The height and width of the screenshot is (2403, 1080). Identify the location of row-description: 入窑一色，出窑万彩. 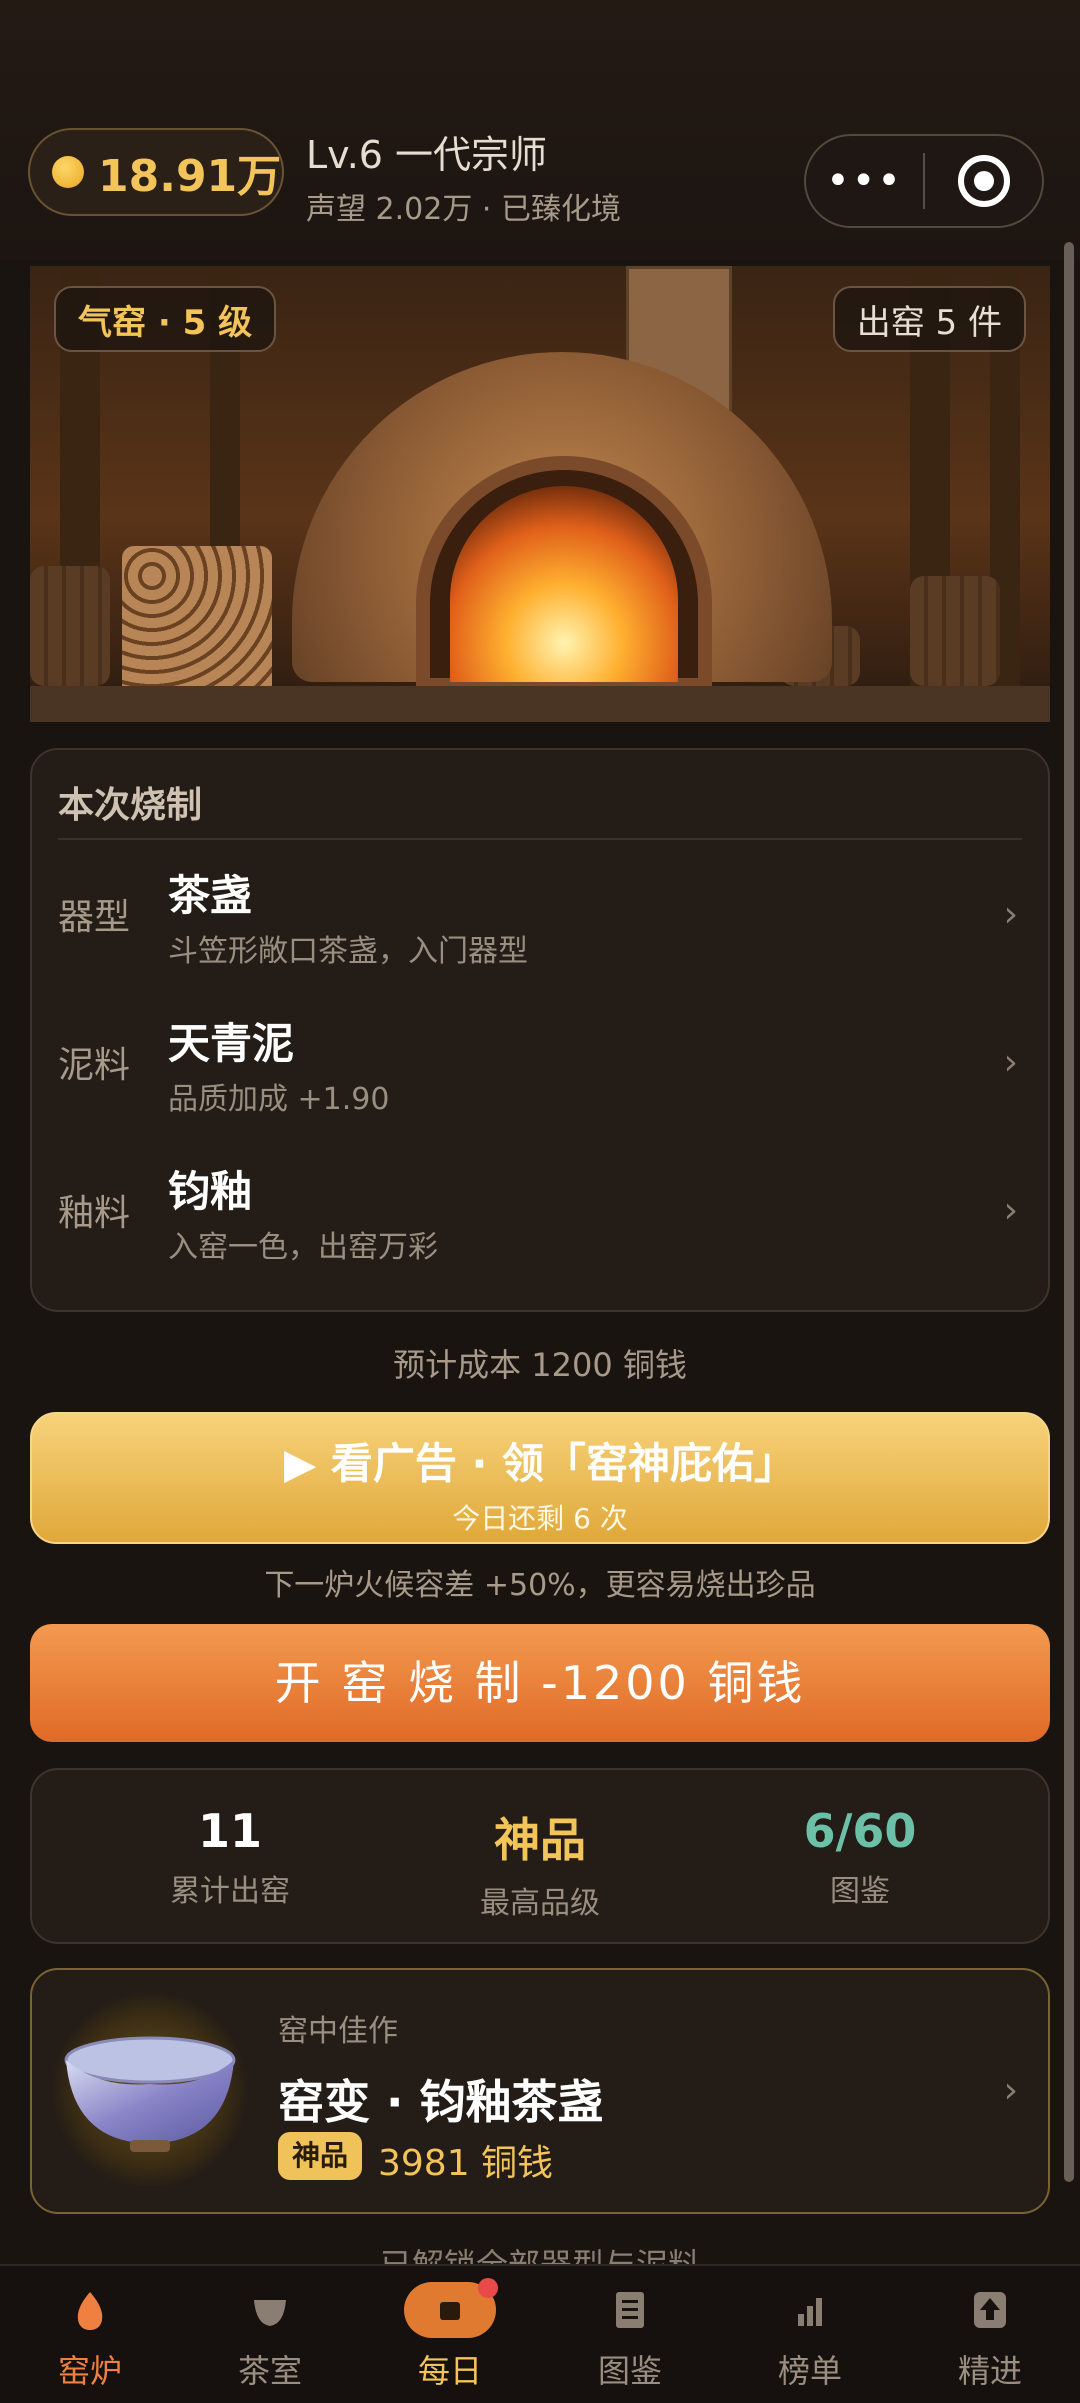
(303, 1247).